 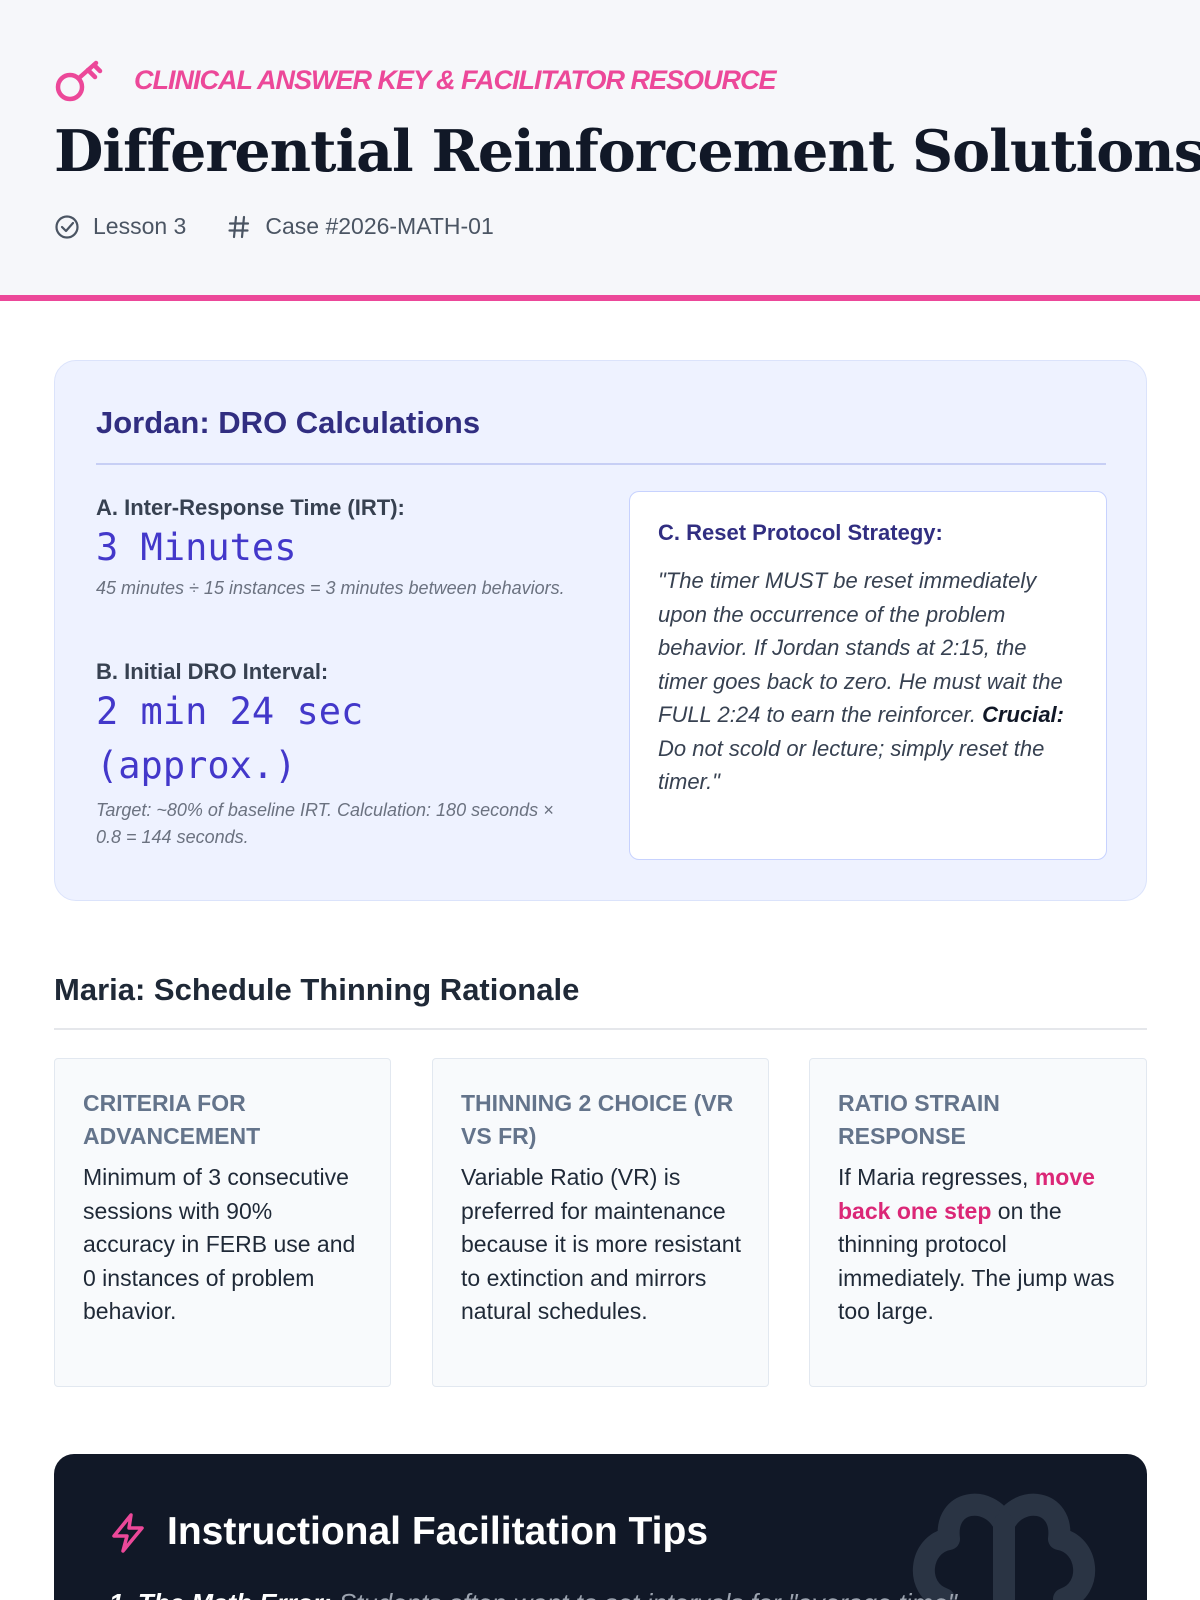 What do you see at coordinates (800, 532) in the screenshot?
I see `reset-title: C. Reset Protocol Strategy:` at bounding box center [800, 532].